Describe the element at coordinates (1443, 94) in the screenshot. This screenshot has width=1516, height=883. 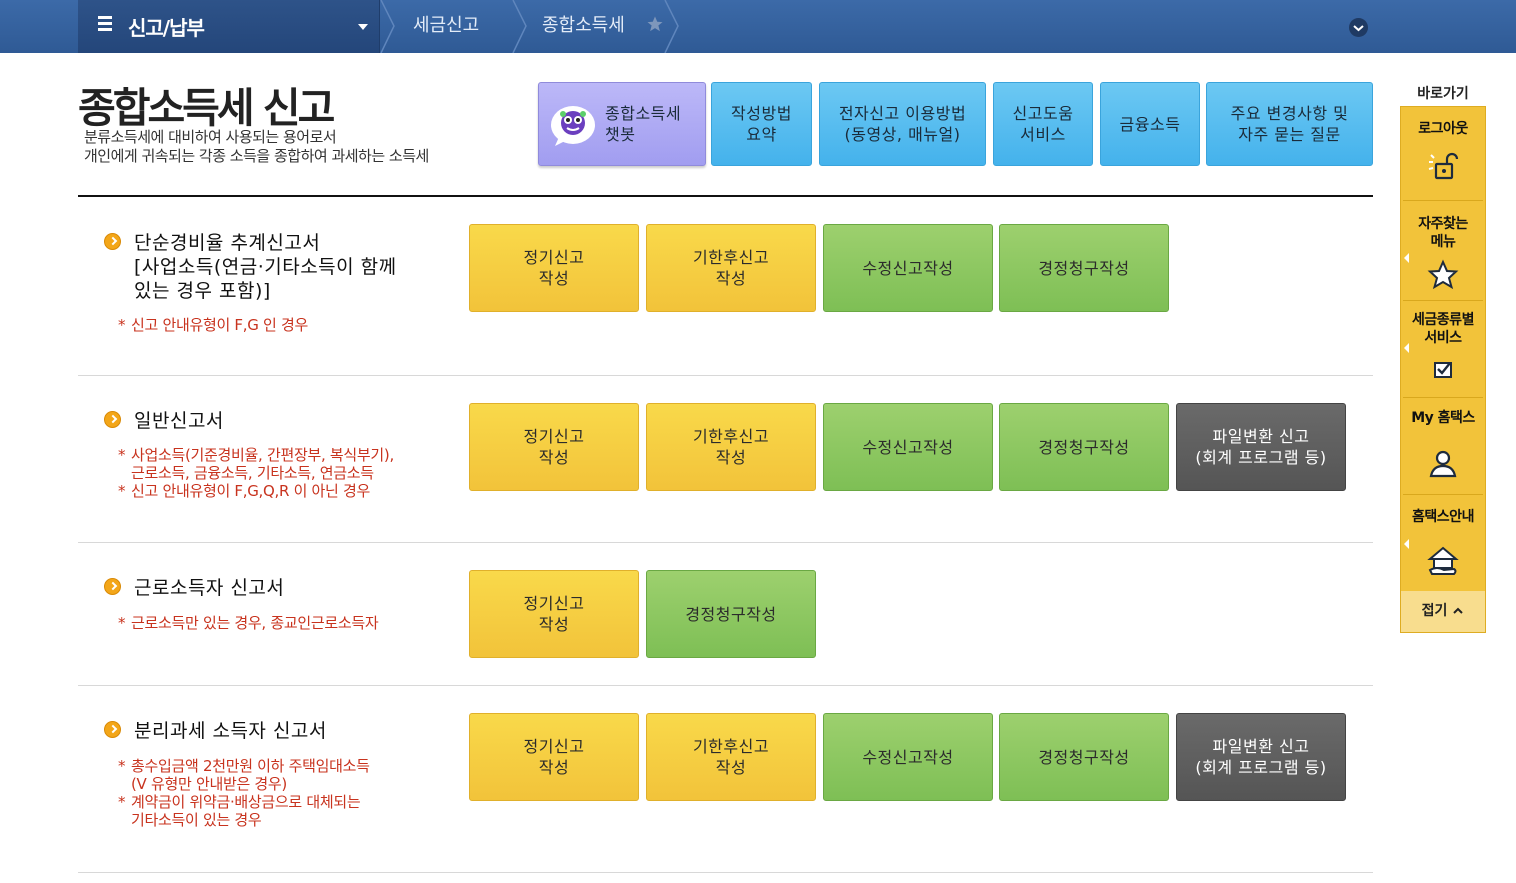
I see `quick-menu-title: 바로가기` at that location.